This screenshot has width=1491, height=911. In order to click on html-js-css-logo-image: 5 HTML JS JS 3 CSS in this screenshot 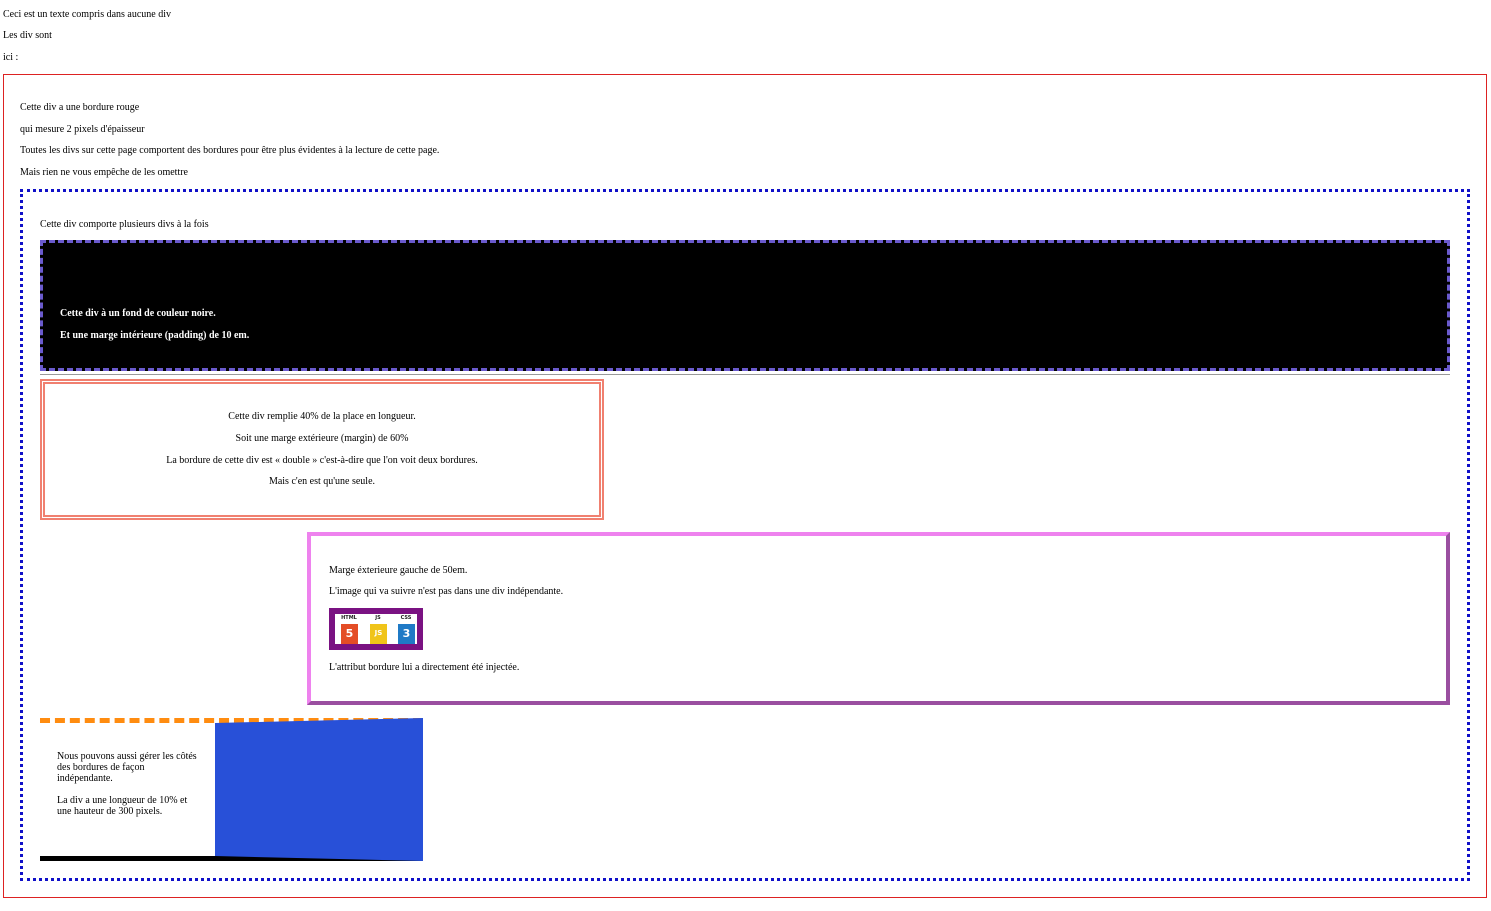, I will do `click(376, 629)`.